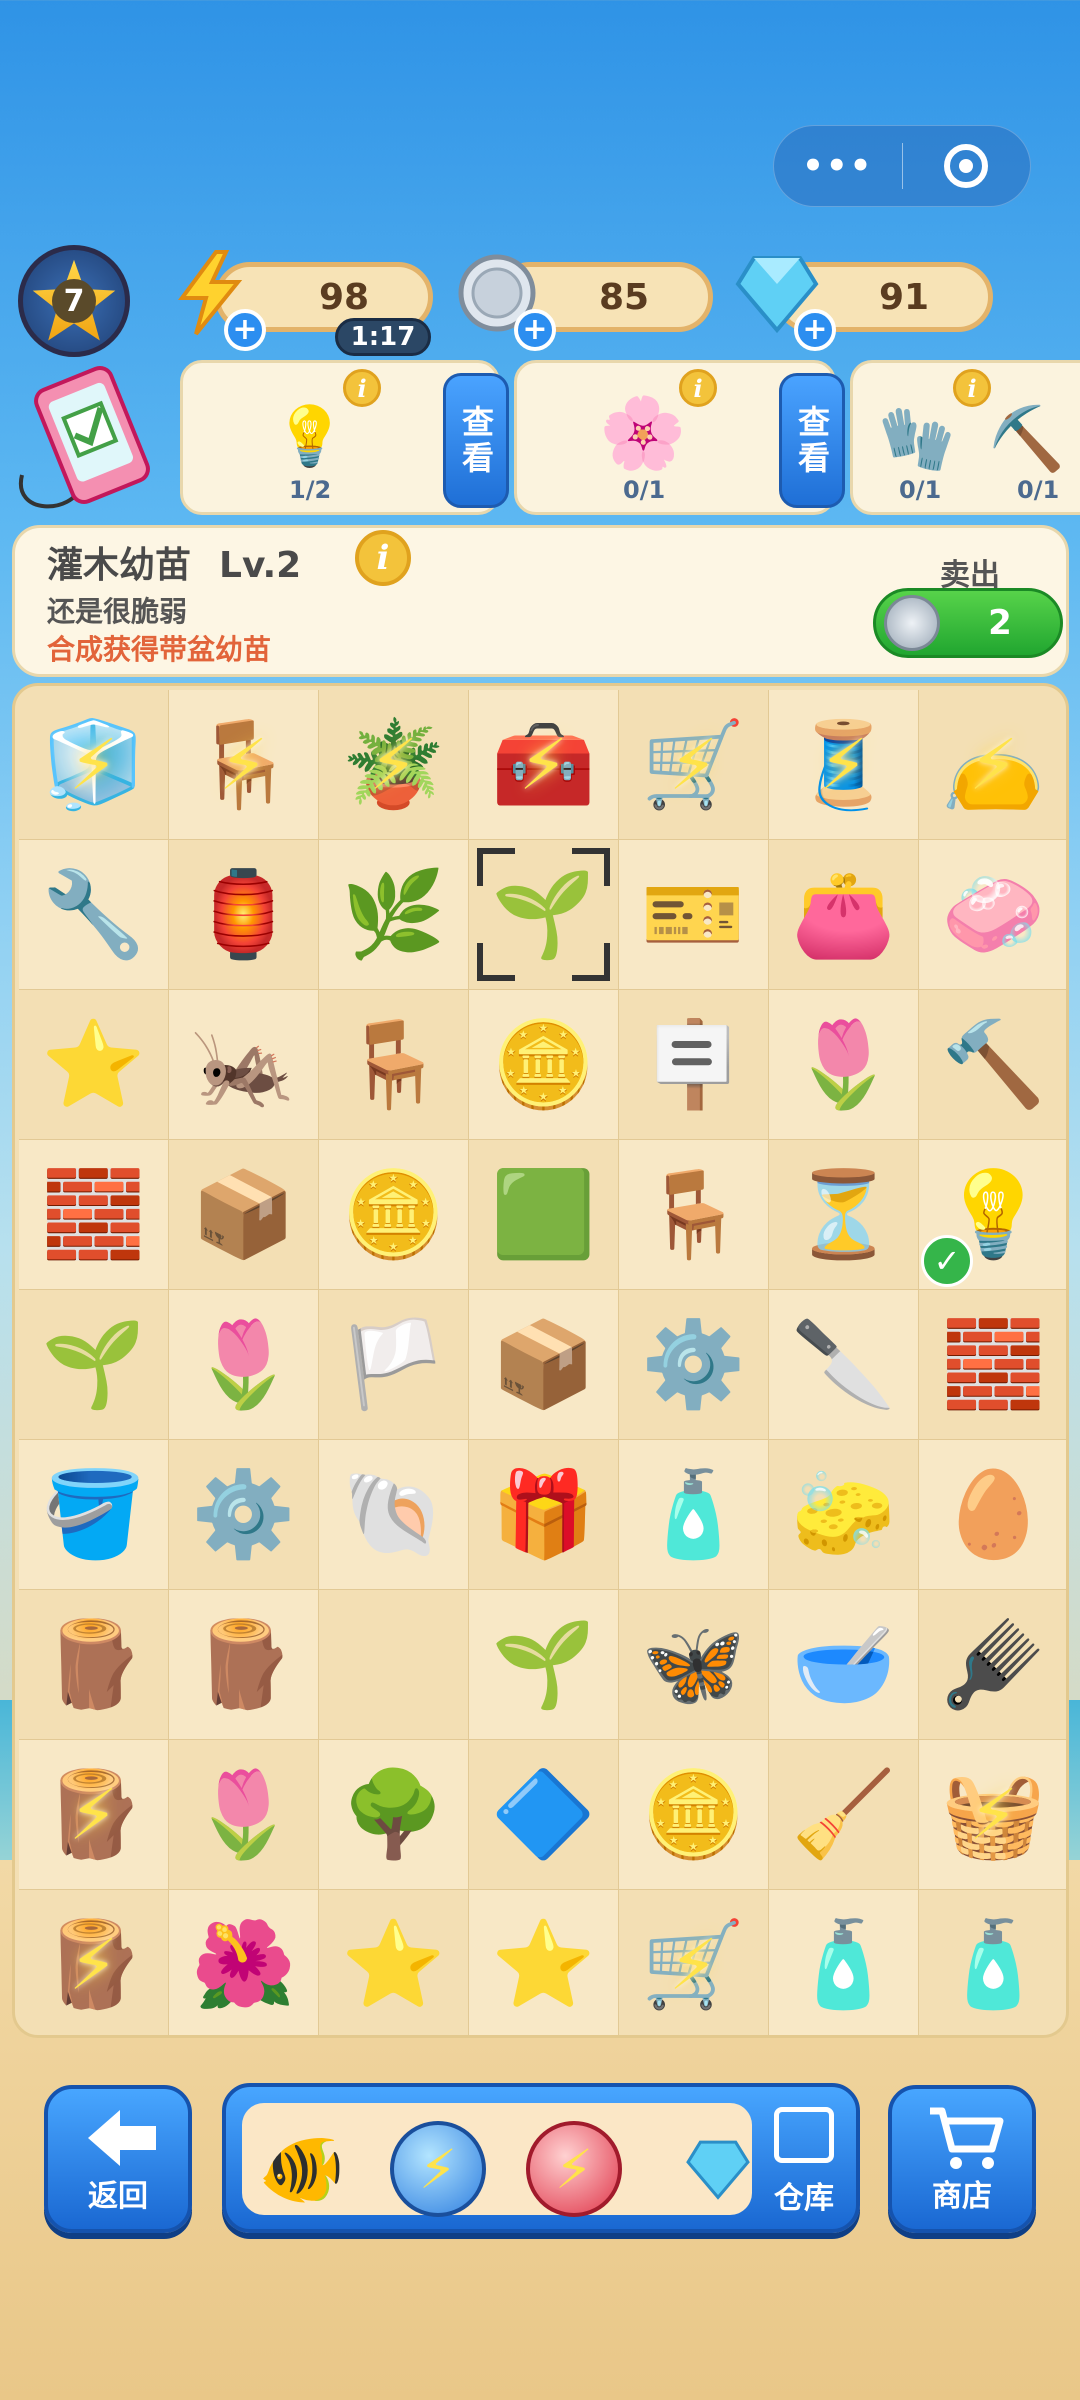  Describe the element at coordinates (244, 765) in the screenshot. I see `board-cell: 🪑 ⚡` at that location.